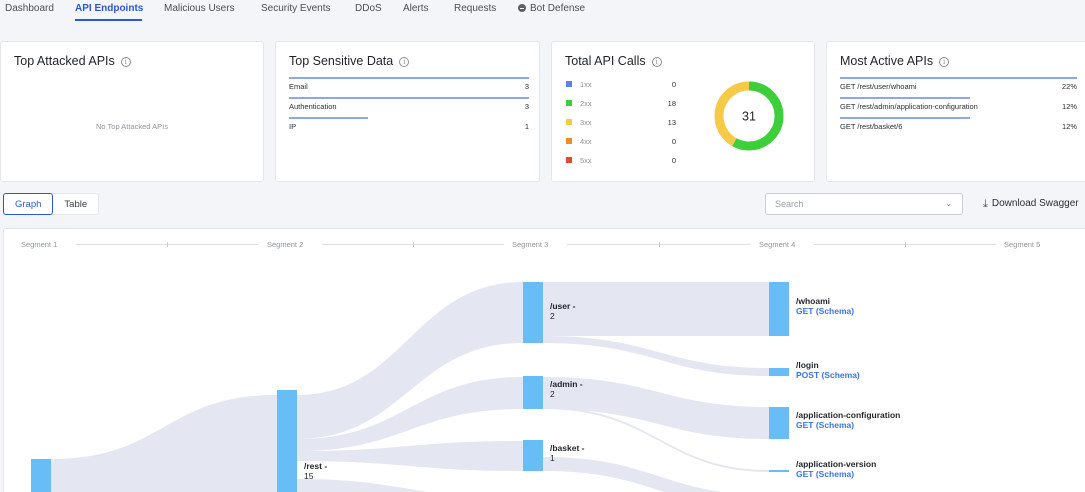 This screenshot has width=1085, height=492. I want to click on legend-label: 2xx, so click(586, 103).